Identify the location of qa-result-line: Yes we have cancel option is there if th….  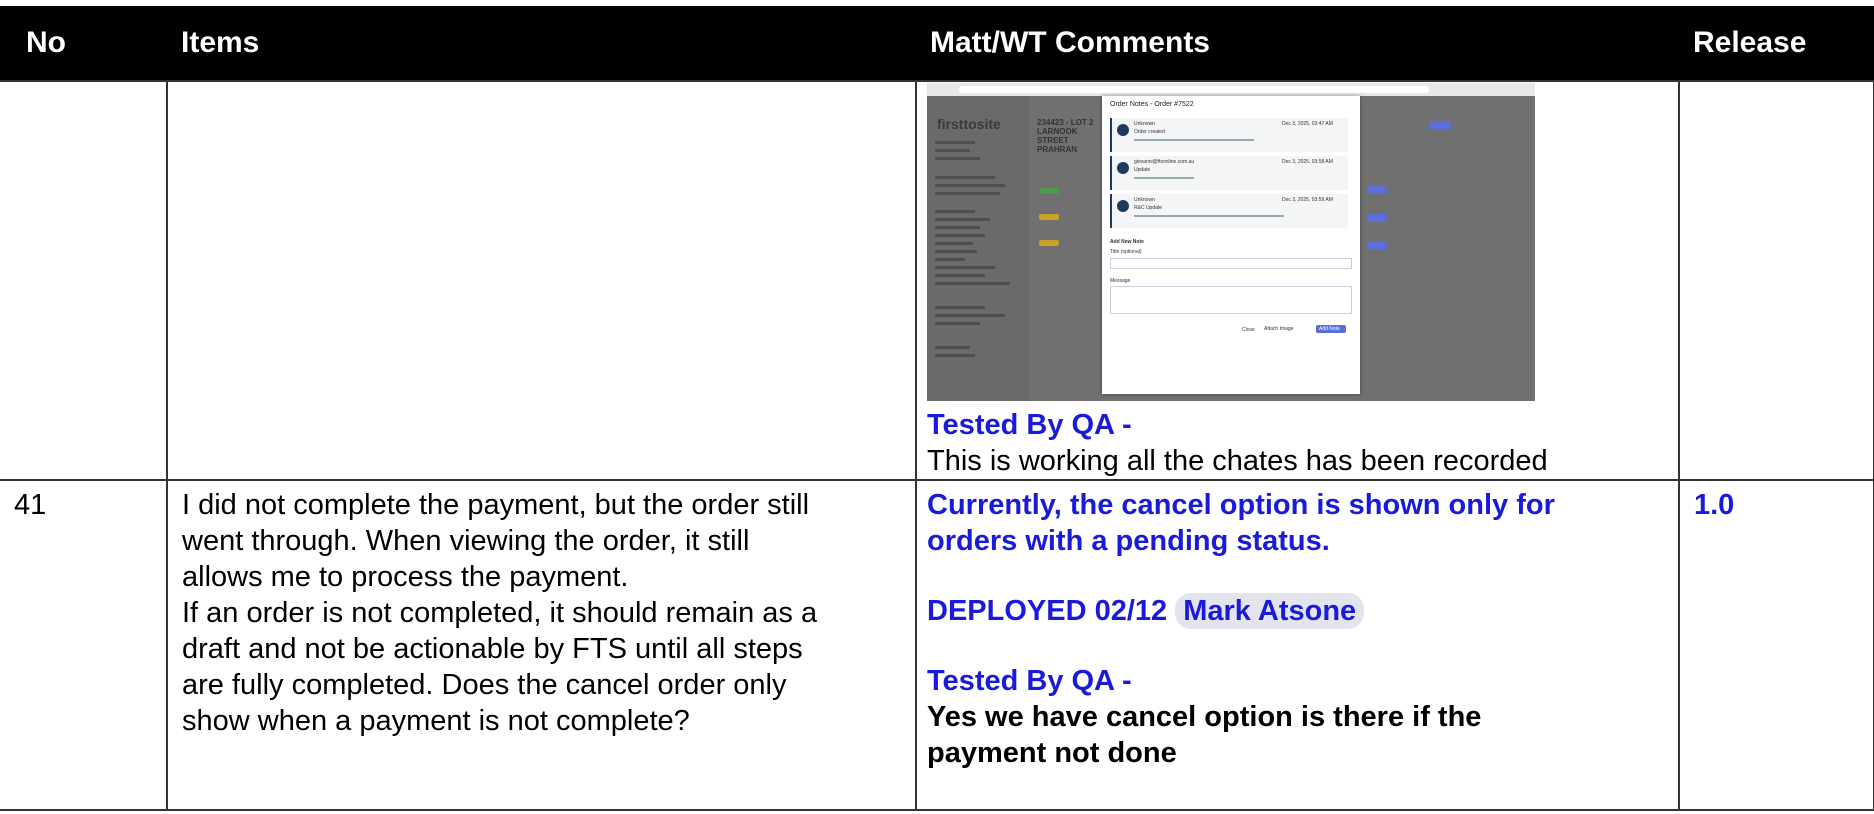
(1204, 717).